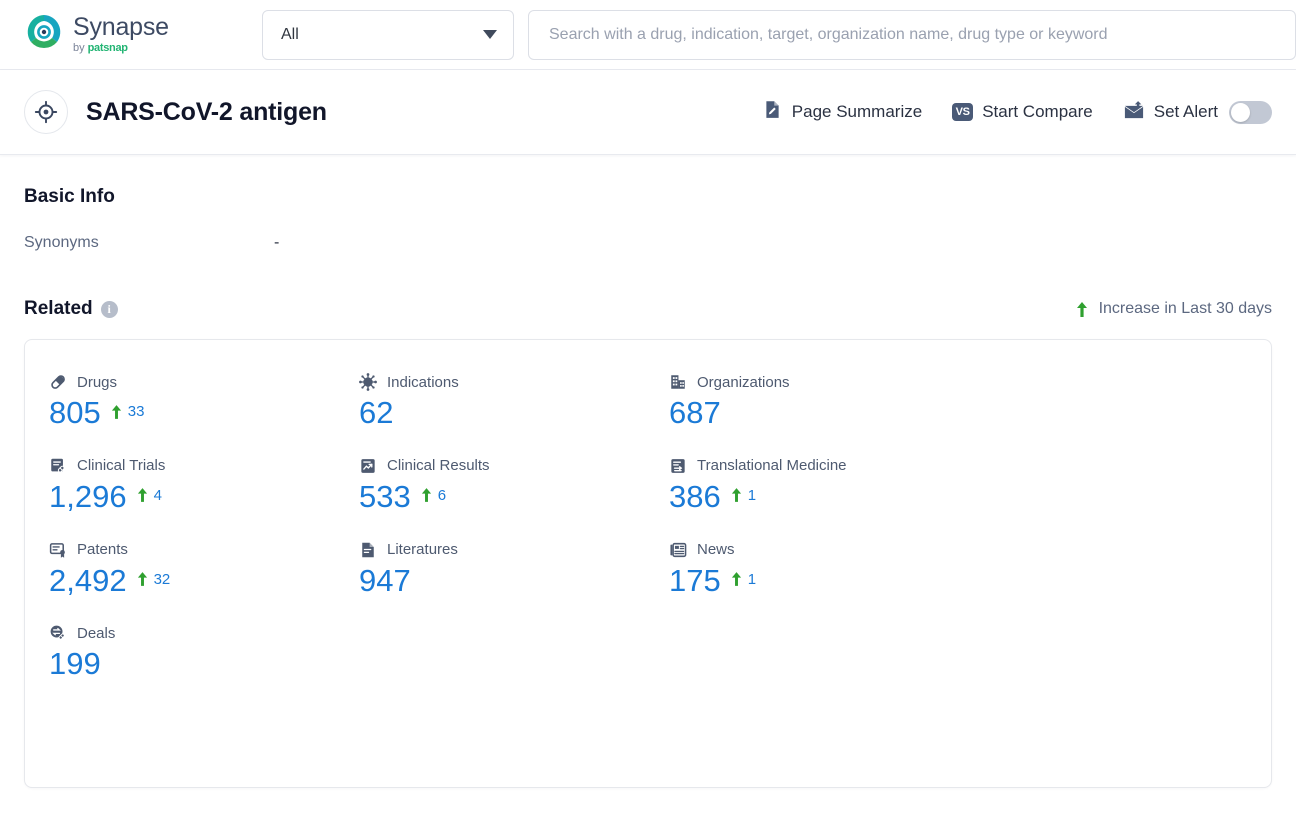 The height and width of the screenshot is (838, 1296). I want to click on stat-delta-value: 33, so click(136, 411).